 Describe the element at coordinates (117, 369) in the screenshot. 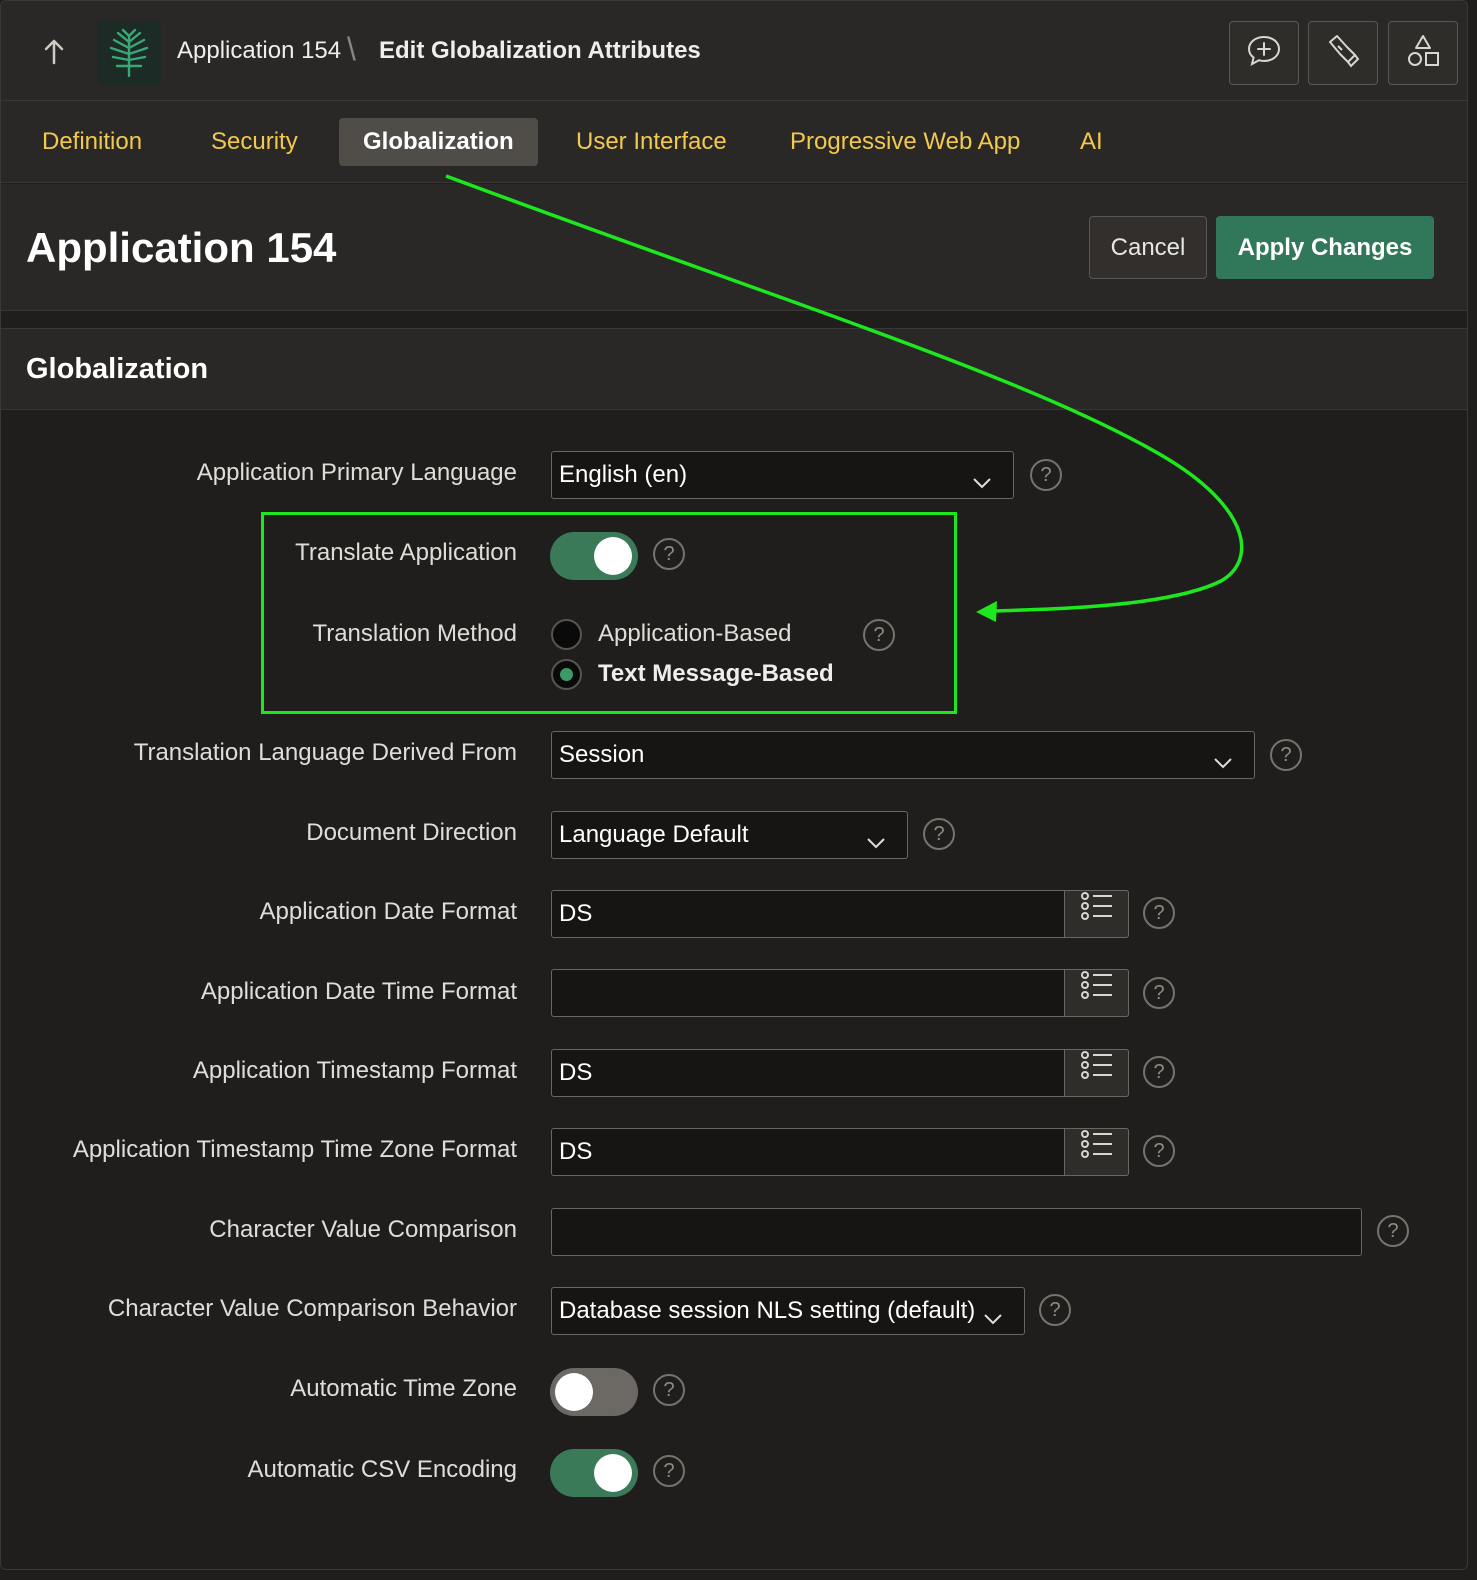

I see `region-title: Globalization` at that location.